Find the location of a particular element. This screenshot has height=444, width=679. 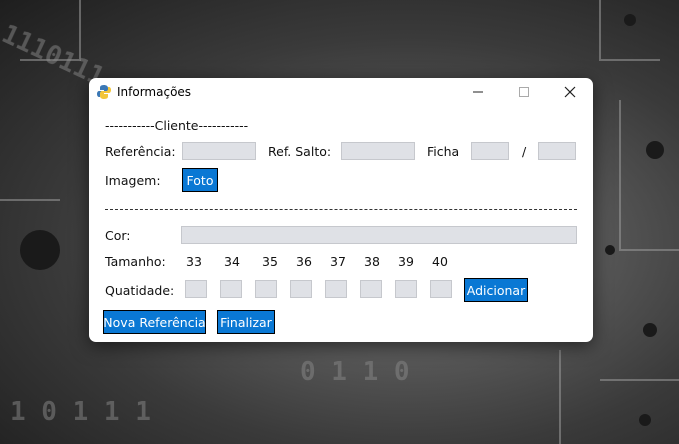

quantidade-label: Quatidade: is located at coordinates (140, 290).